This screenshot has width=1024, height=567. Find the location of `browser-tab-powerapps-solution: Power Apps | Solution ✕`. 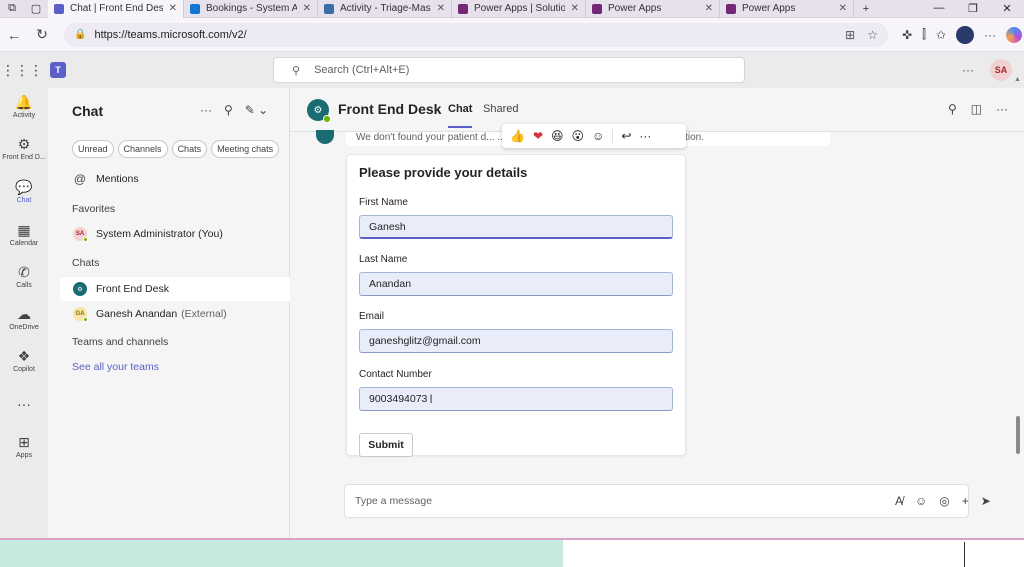

browser-tab-powerapps-solution: Power Apps | Solution ✕ is located at coordinates (519, 9).